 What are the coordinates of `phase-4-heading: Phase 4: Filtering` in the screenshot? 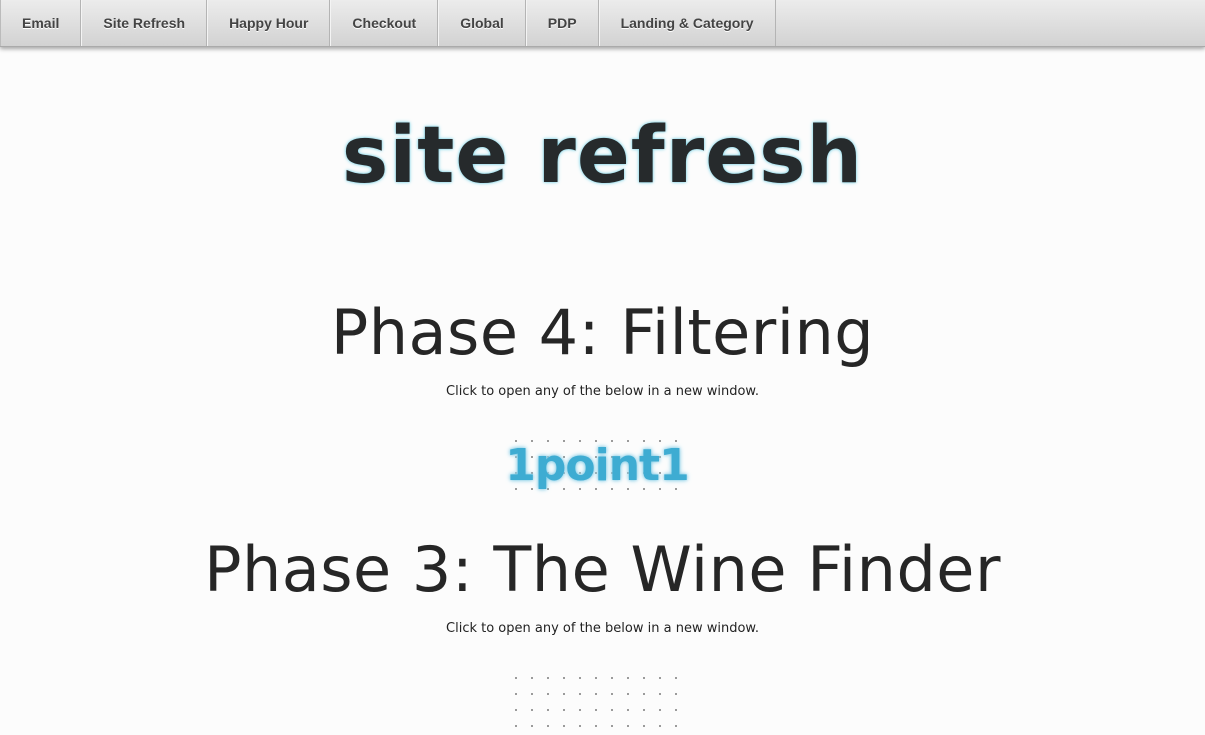 It's located at (602, 332).